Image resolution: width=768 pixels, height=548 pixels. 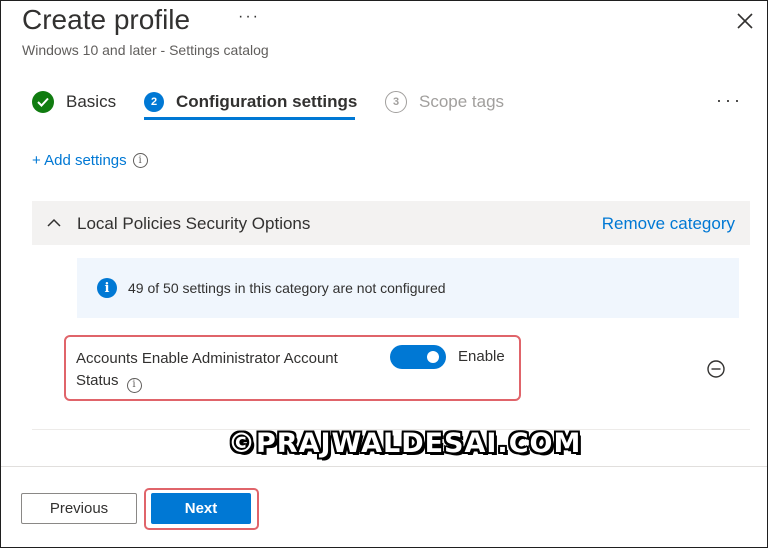 What do you see at coordinates (462, 101) in the screenshot?
I see `step-scope-label: Scope tags` at bounding box center [462, 101].